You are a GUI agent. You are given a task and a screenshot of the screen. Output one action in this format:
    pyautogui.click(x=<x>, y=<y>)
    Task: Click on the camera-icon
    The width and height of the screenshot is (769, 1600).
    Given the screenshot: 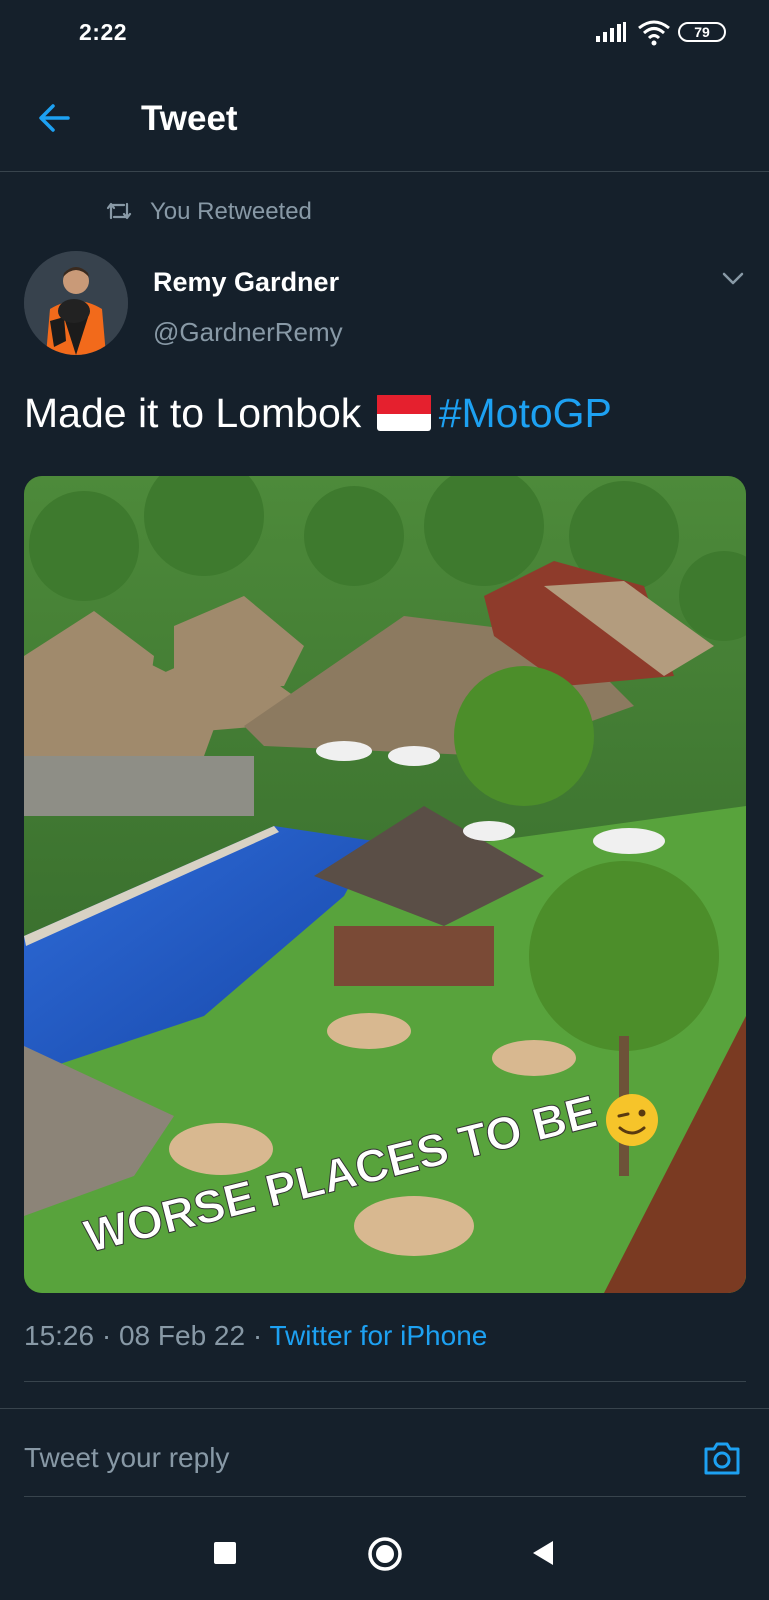 What is the action you would take?
    pyautogui.click(x=722, y=1458)
    